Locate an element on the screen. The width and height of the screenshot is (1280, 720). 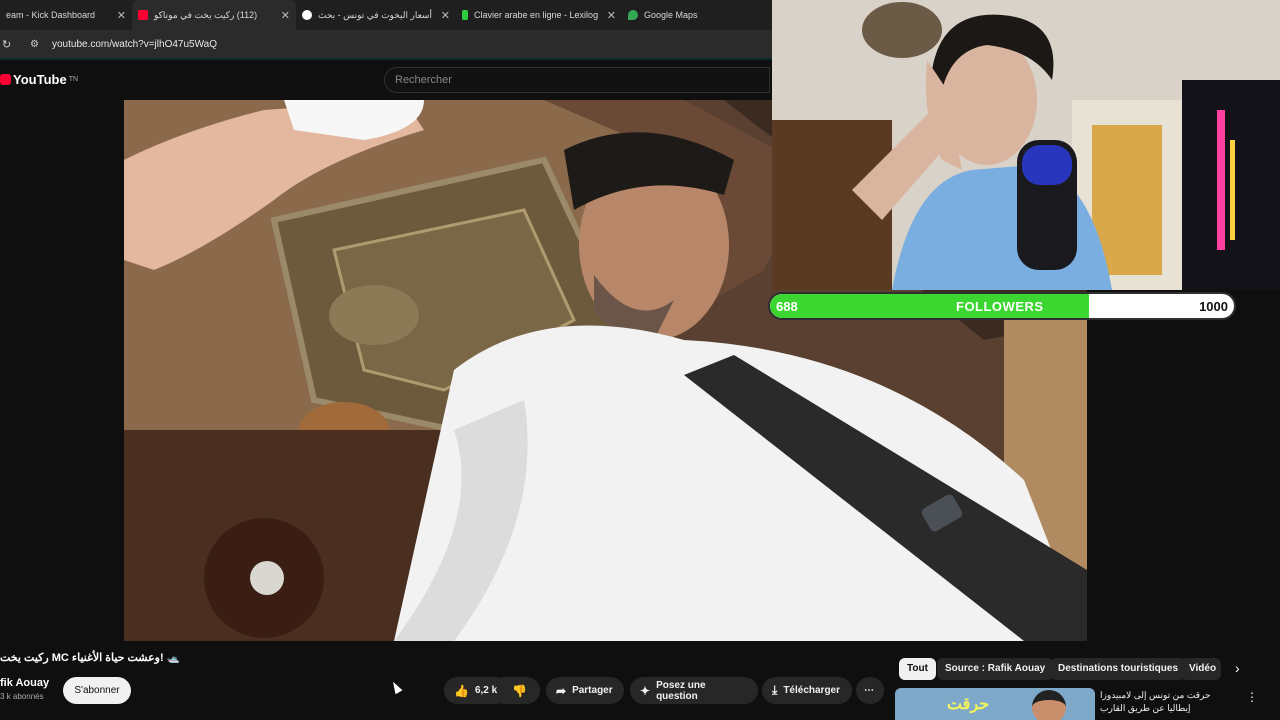
chip-all: Tout is located at coordinates (917, 669).